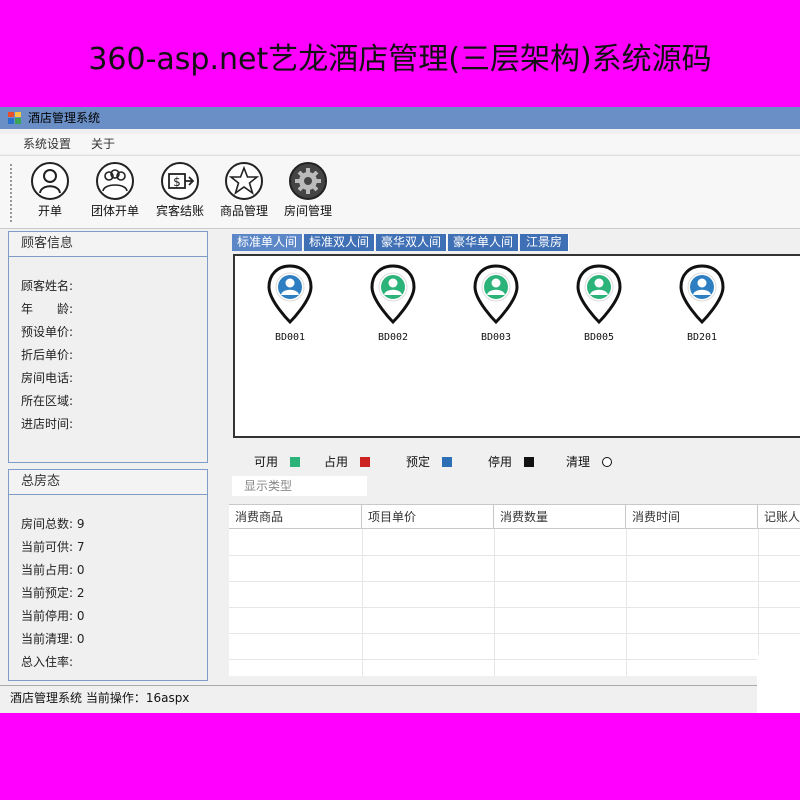 Image resolution: width=800 pixels, height=800 pixels. Describe the element at coordinates (103, 144) in the screenshot. I see `menu-about: 关于` at that location.